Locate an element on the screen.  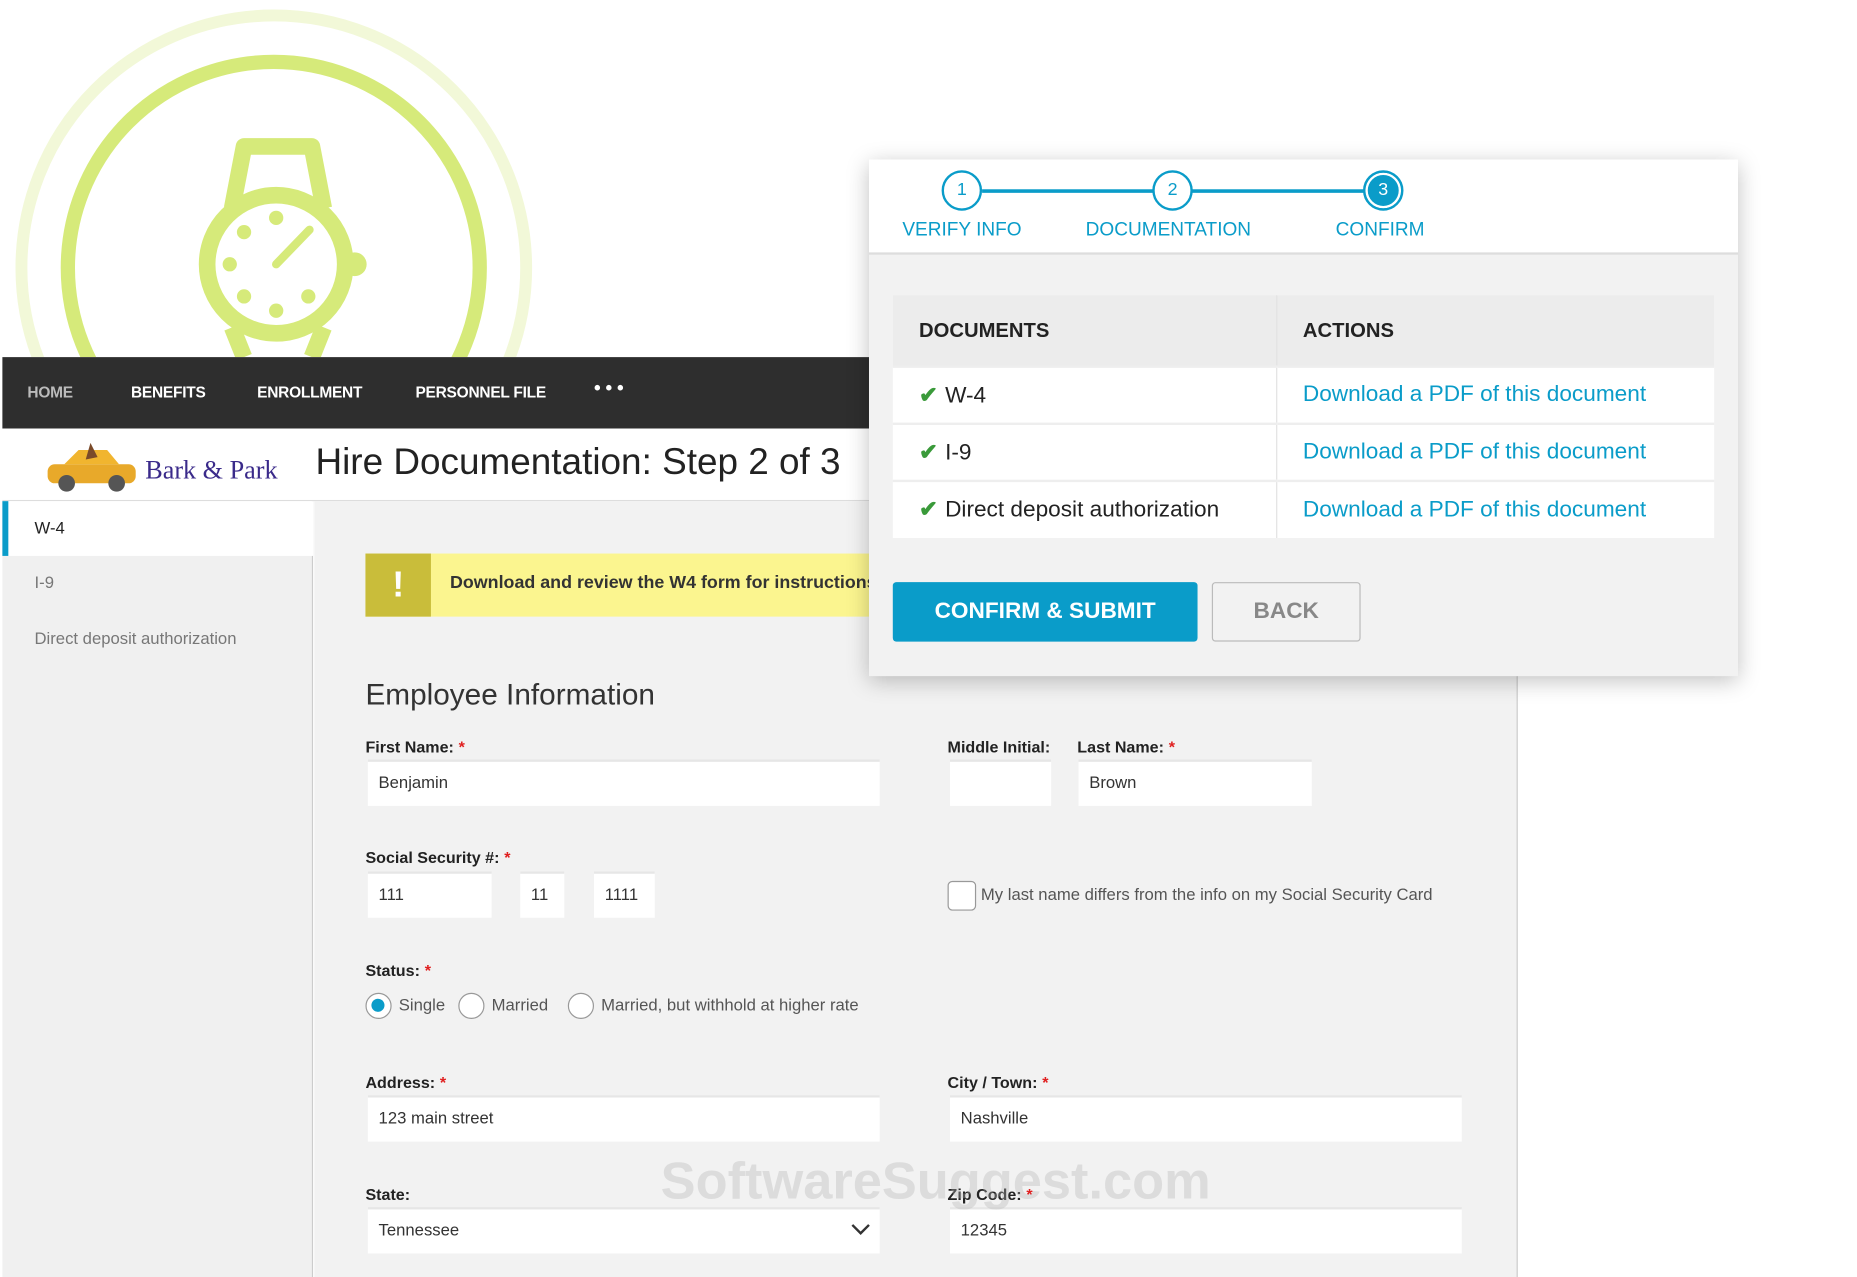
brand-name: Bark & Park is located at coordinates (211, 469).